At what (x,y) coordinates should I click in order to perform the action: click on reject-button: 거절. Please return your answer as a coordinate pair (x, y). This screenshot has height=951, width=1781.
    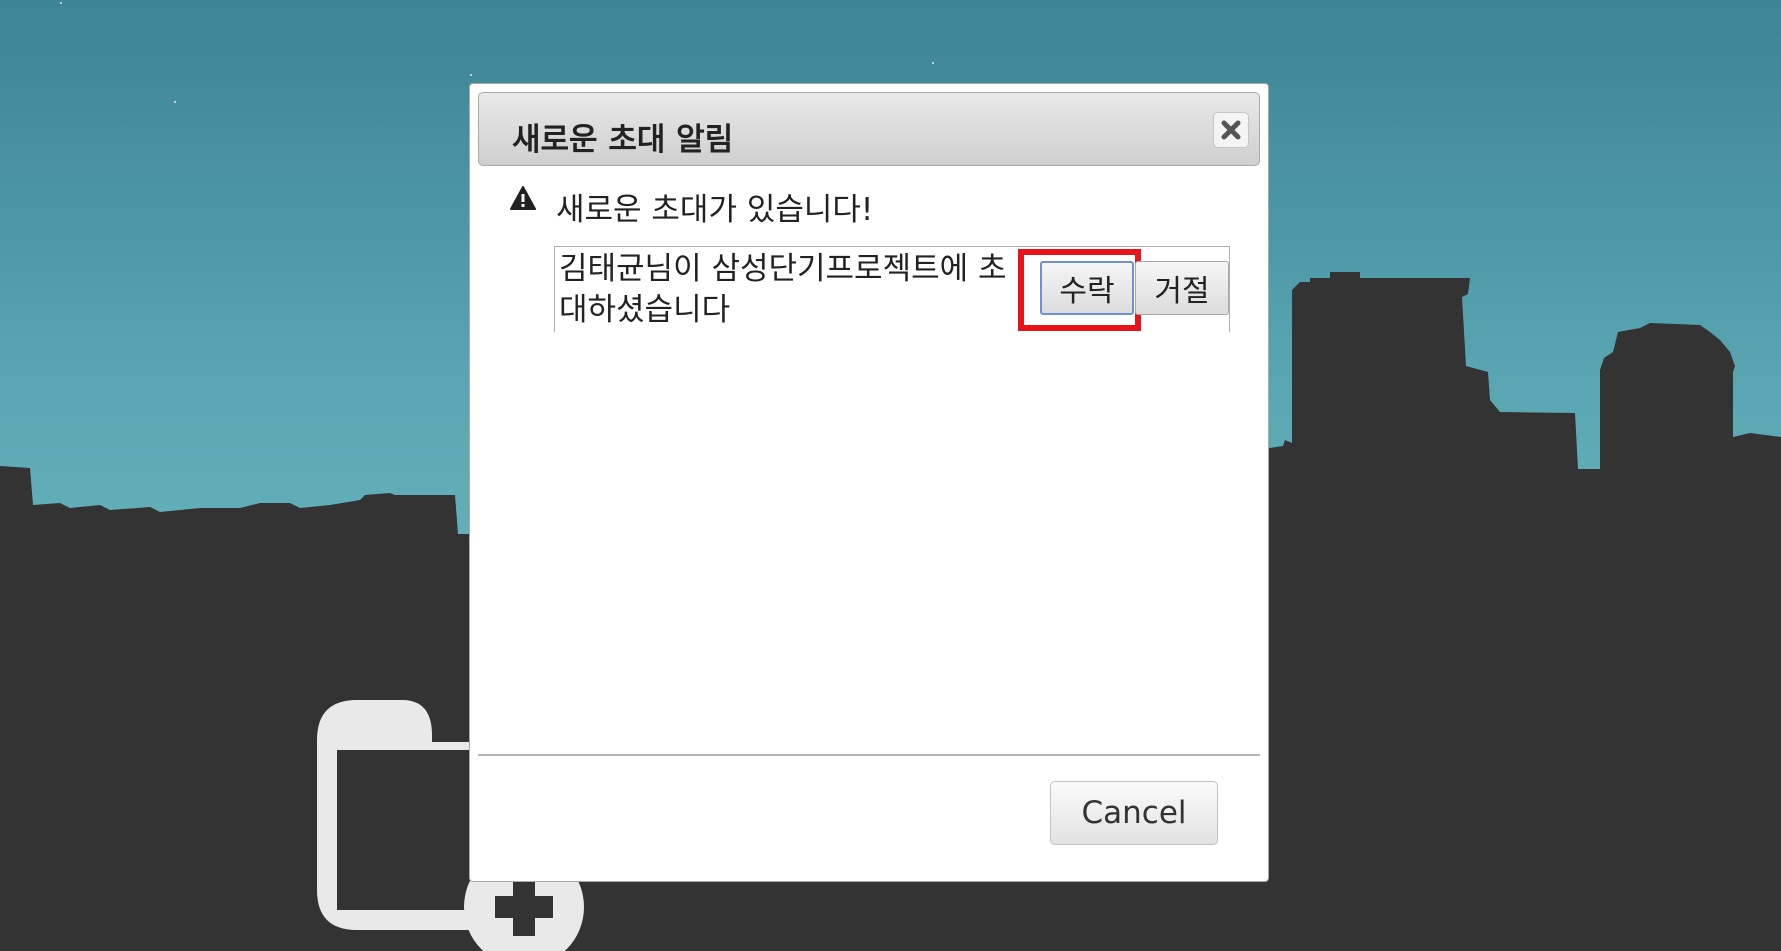
    Looking at the image, I should click on (1182, 288).